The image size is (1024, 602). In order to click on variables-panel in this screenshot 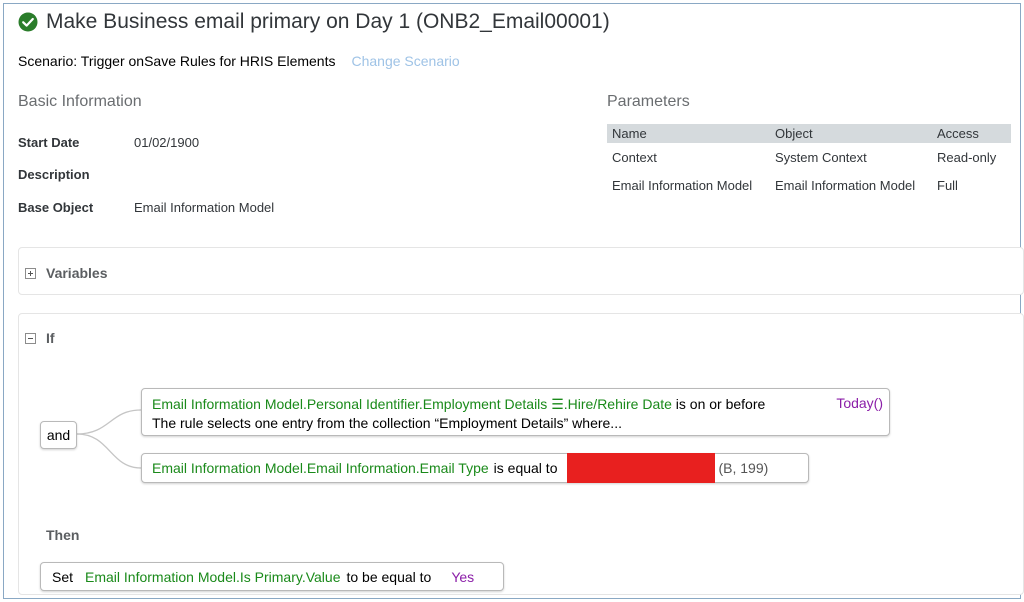, I will do `click(521, 271)`.